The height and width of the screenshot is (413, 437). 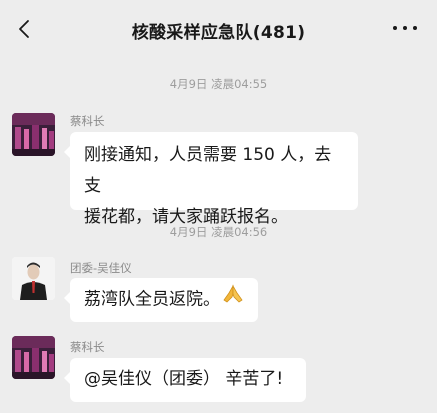 I want to click on message-text-line: 刚接通知，人员需要 150 人，去支, so click(x=208, y=170).